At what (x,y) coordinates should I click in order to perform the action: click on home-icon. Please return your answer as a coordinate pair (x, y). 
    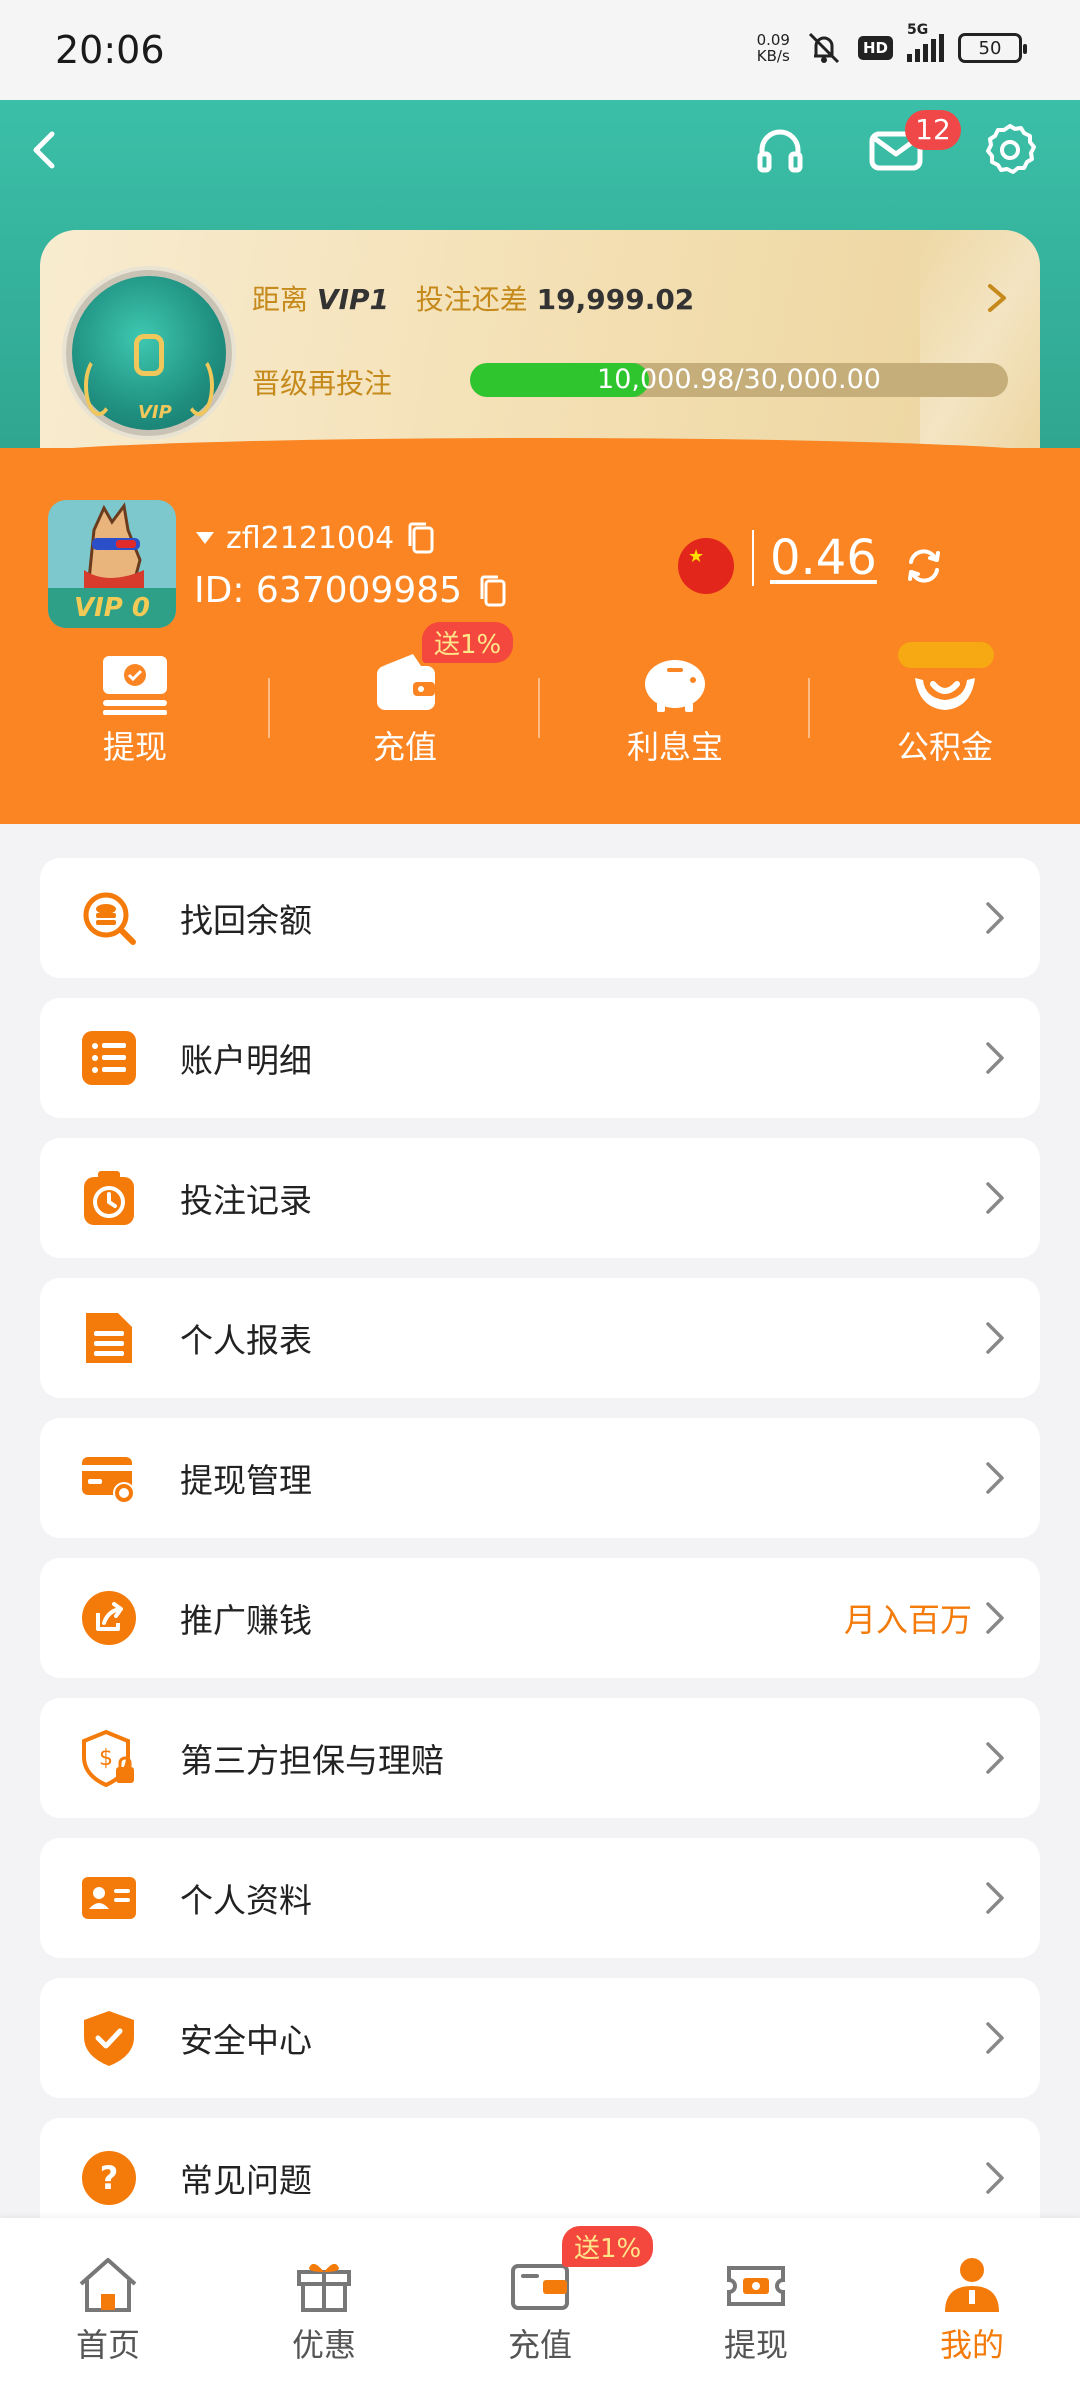
    Looking at the image, I should click on (108, 2285).